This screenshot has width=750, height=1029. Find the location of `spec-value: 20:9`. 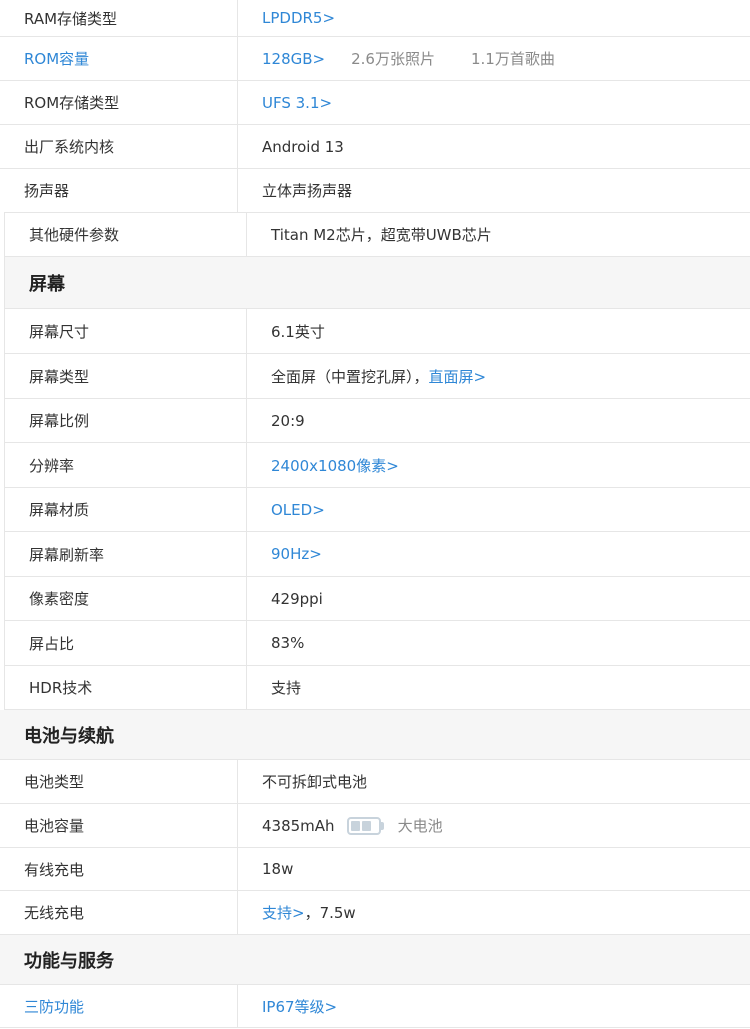

spec-value: 20:9 is located at coordinates (288, 420).